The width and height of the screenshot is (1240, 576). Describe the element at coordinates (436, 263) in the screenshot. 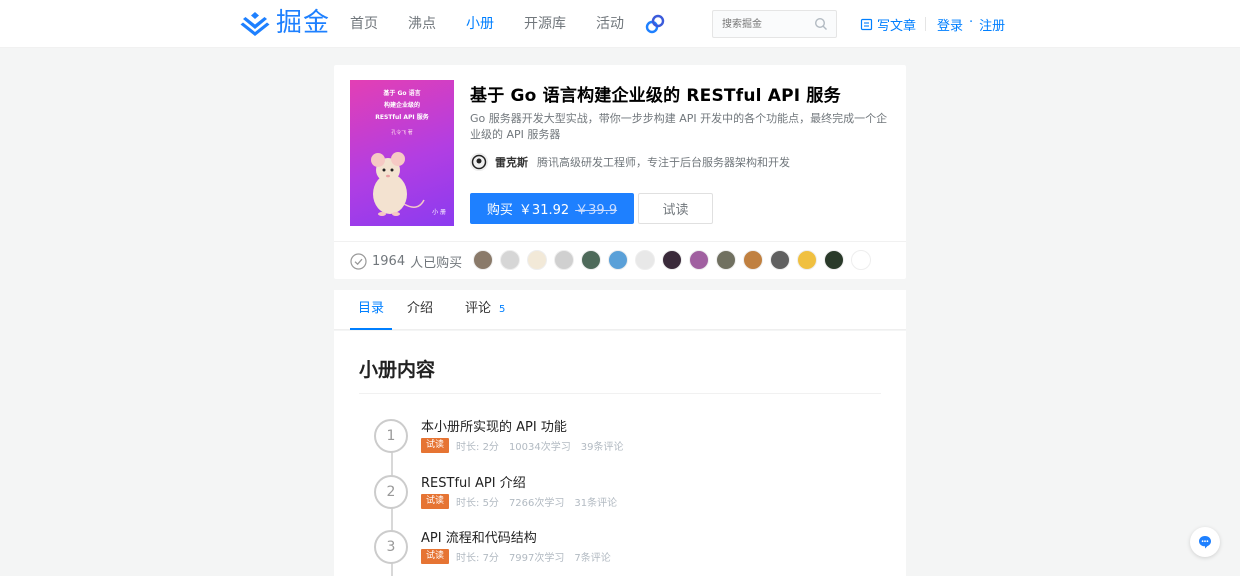

I see `purchase-suffix: 人已购买` at that location.